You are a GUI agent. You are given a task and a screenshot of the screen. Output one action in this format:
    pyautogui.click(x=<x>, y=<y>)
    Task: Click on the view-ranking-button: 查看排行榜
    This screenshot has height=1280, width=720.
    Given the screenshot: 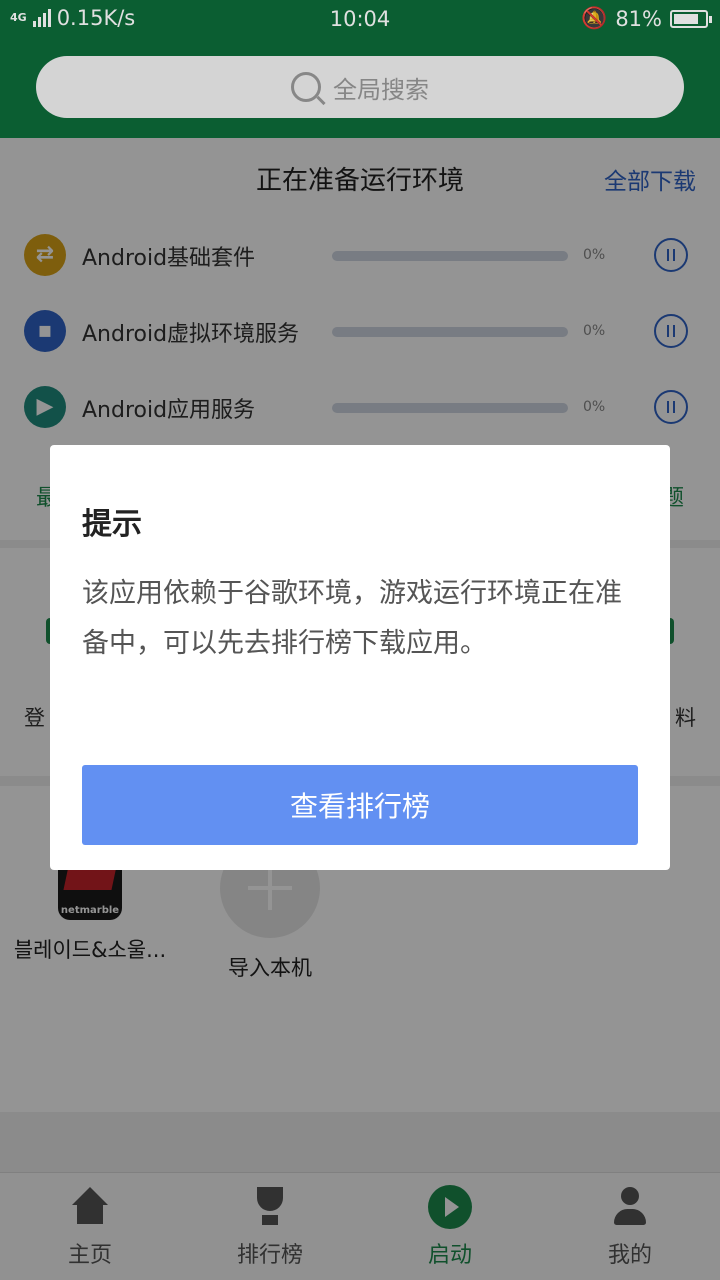 What is the action you would take?
    pyautogui.click(x=360, y=805)
    